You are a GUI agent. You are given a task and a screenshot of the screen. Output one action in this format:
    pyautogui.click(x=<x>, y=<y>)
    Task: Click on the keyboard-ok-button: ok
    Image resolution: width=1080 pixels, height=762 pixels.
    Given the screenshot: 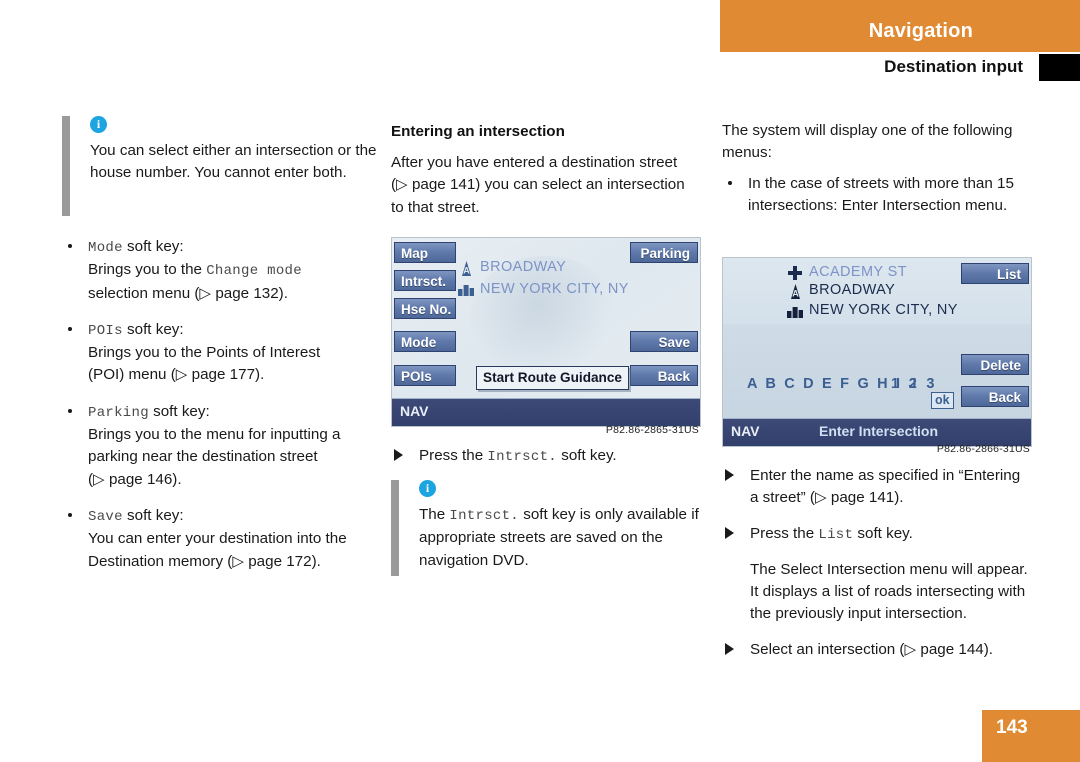 What is the action you would take?
    pyautogui.click(x=942, y=400)
    